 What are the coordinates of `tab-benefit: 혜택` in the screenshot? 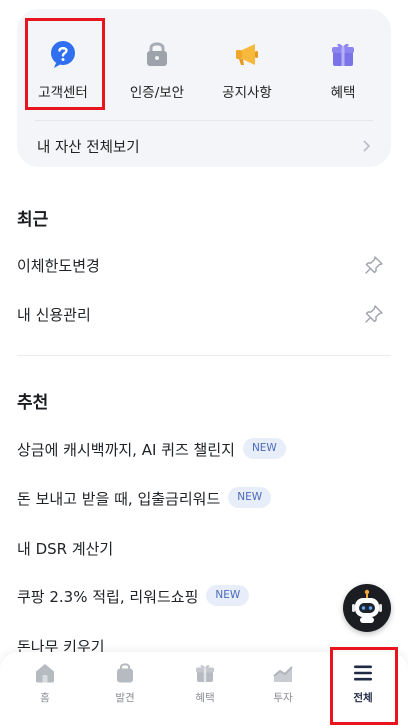 It's located at (205, 690).